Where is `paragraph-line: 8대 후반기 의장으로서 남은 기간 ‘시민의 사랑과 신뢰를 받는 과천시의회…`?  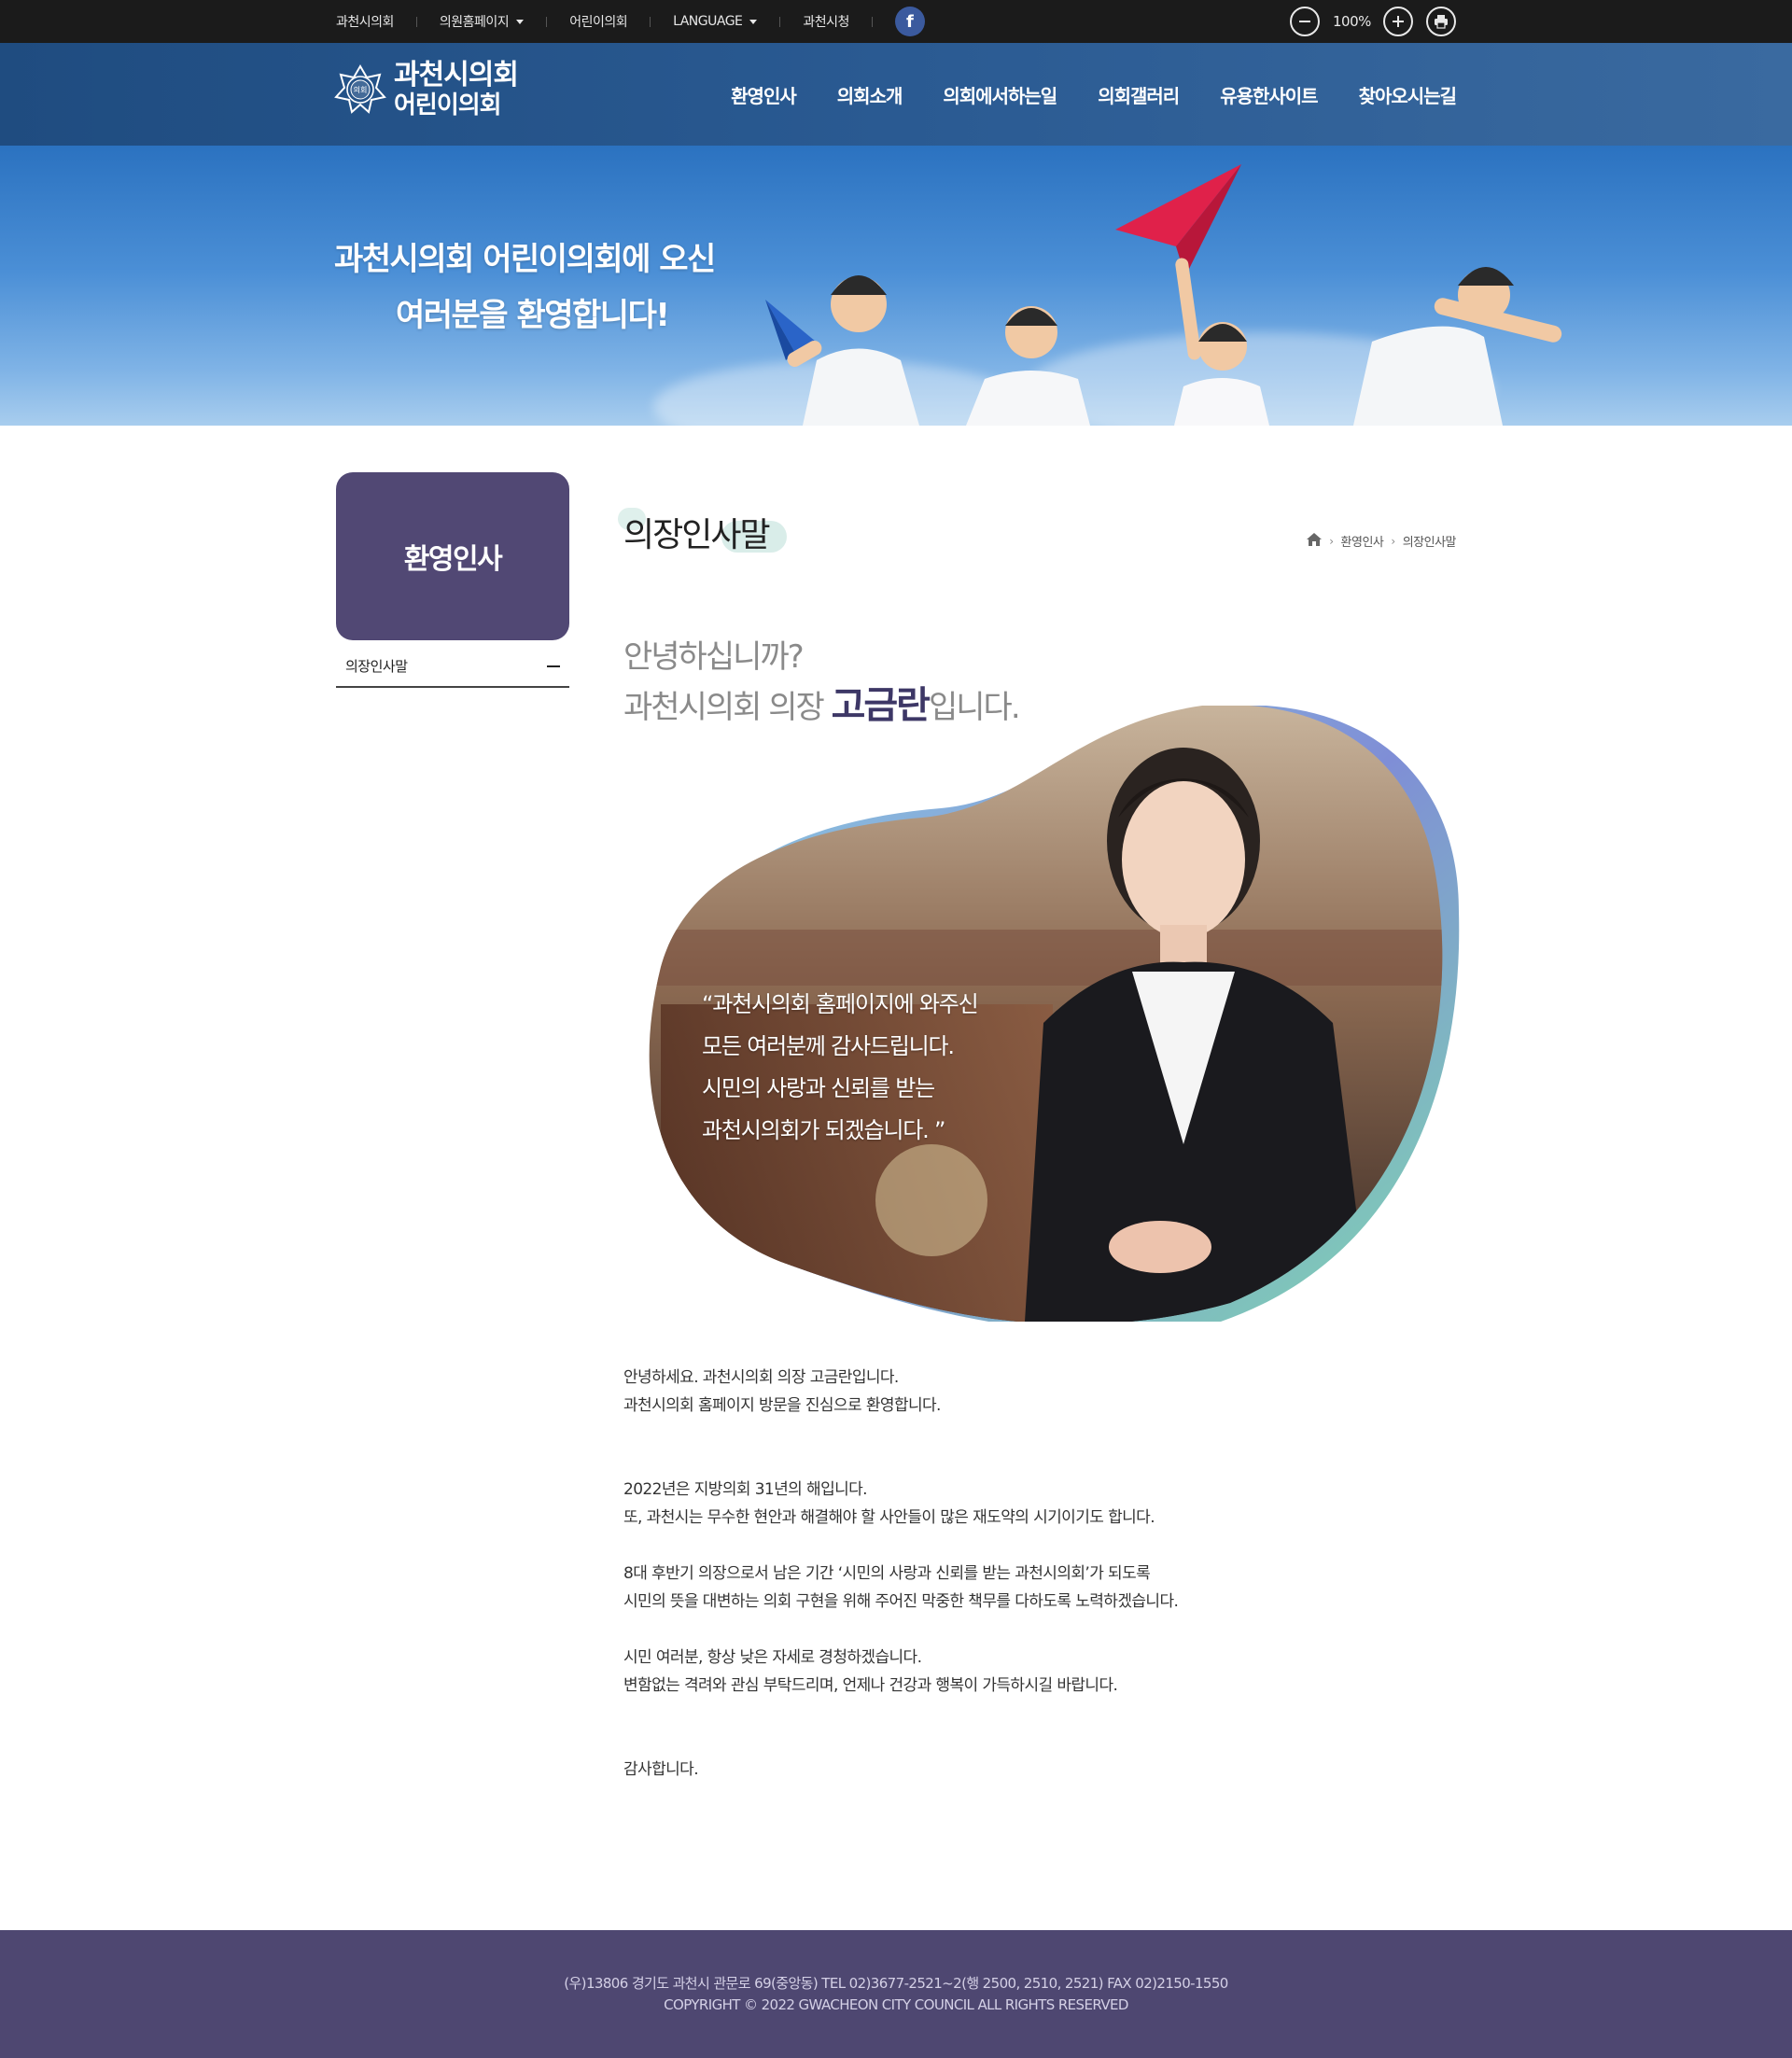 paragraph-line: 8대 후반기 의장으로서 남은 기간 ‘시민의 사랑과 신뢰를 받는 과천시의회… is located at coordinates (887, 1573).